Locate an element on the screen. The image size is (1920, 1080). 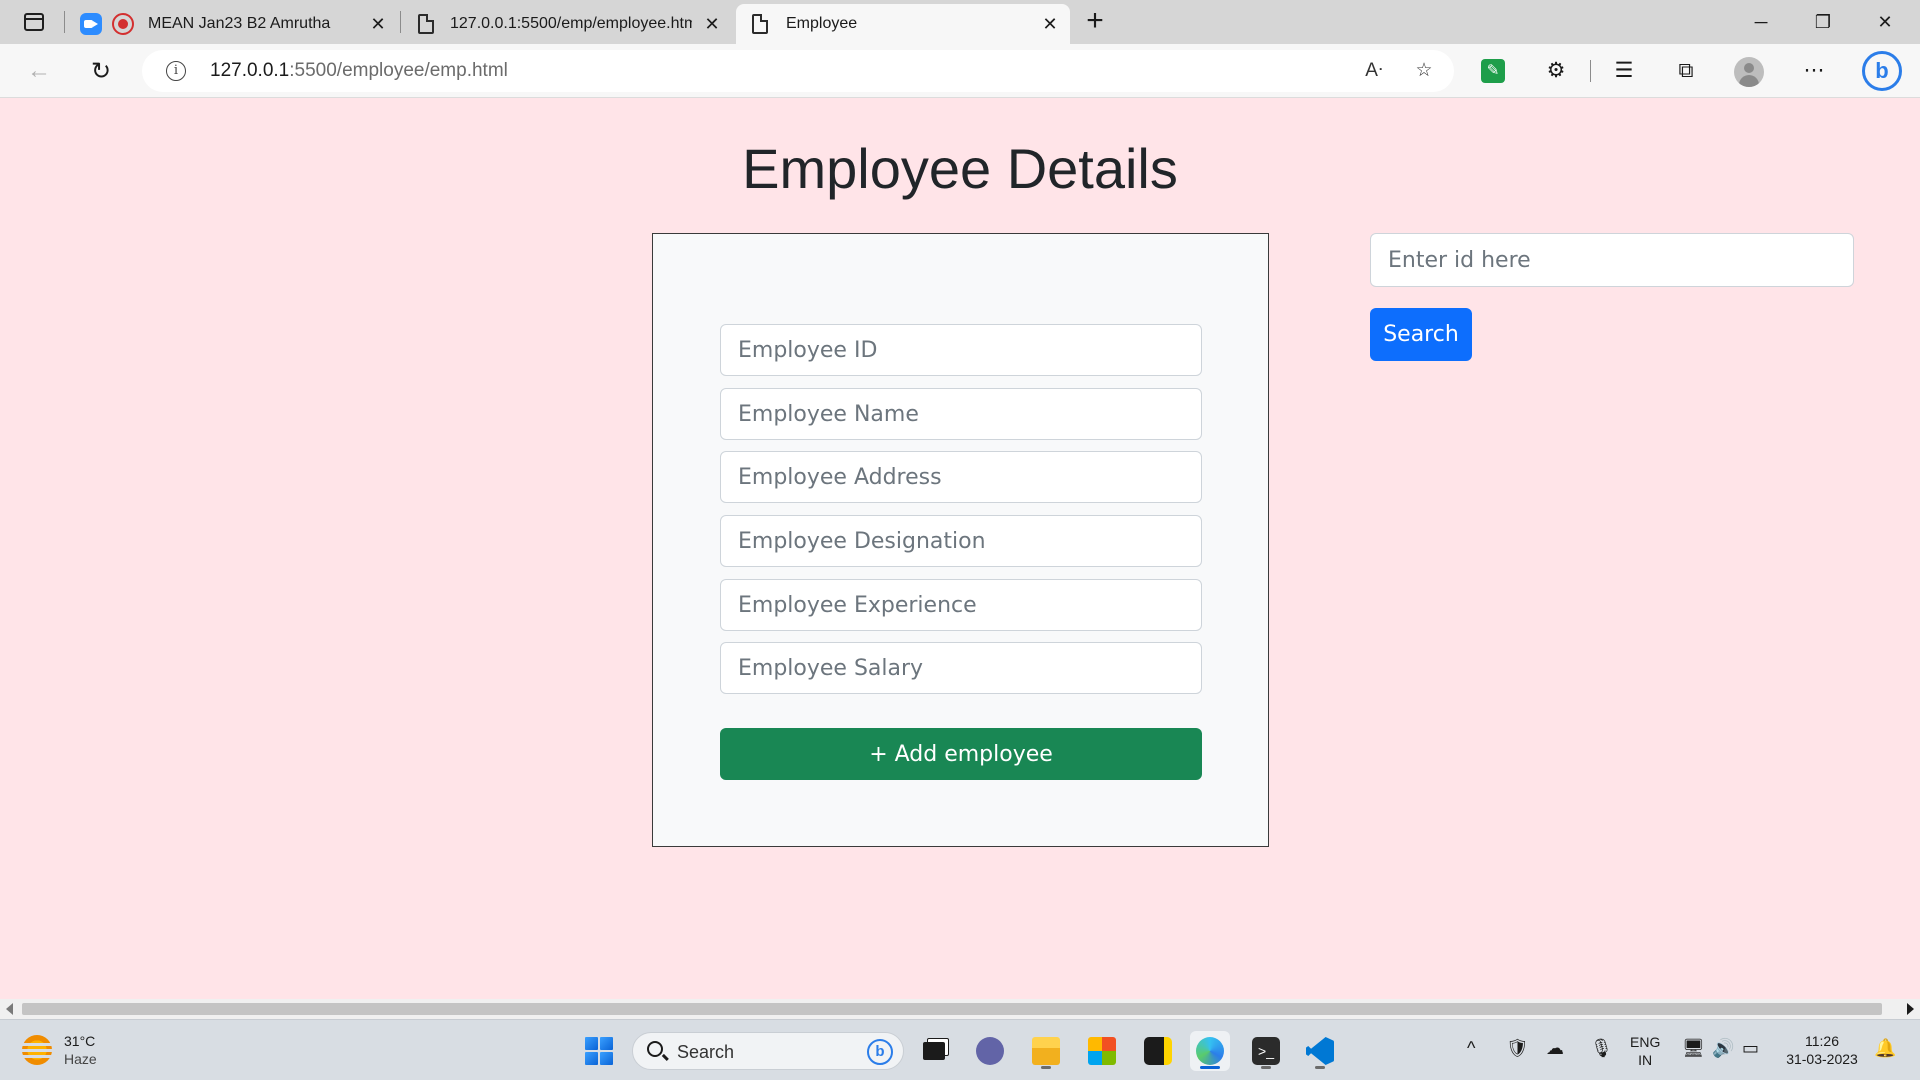
extensions-icon: ⚙ is located at coordinates (1556, 71).